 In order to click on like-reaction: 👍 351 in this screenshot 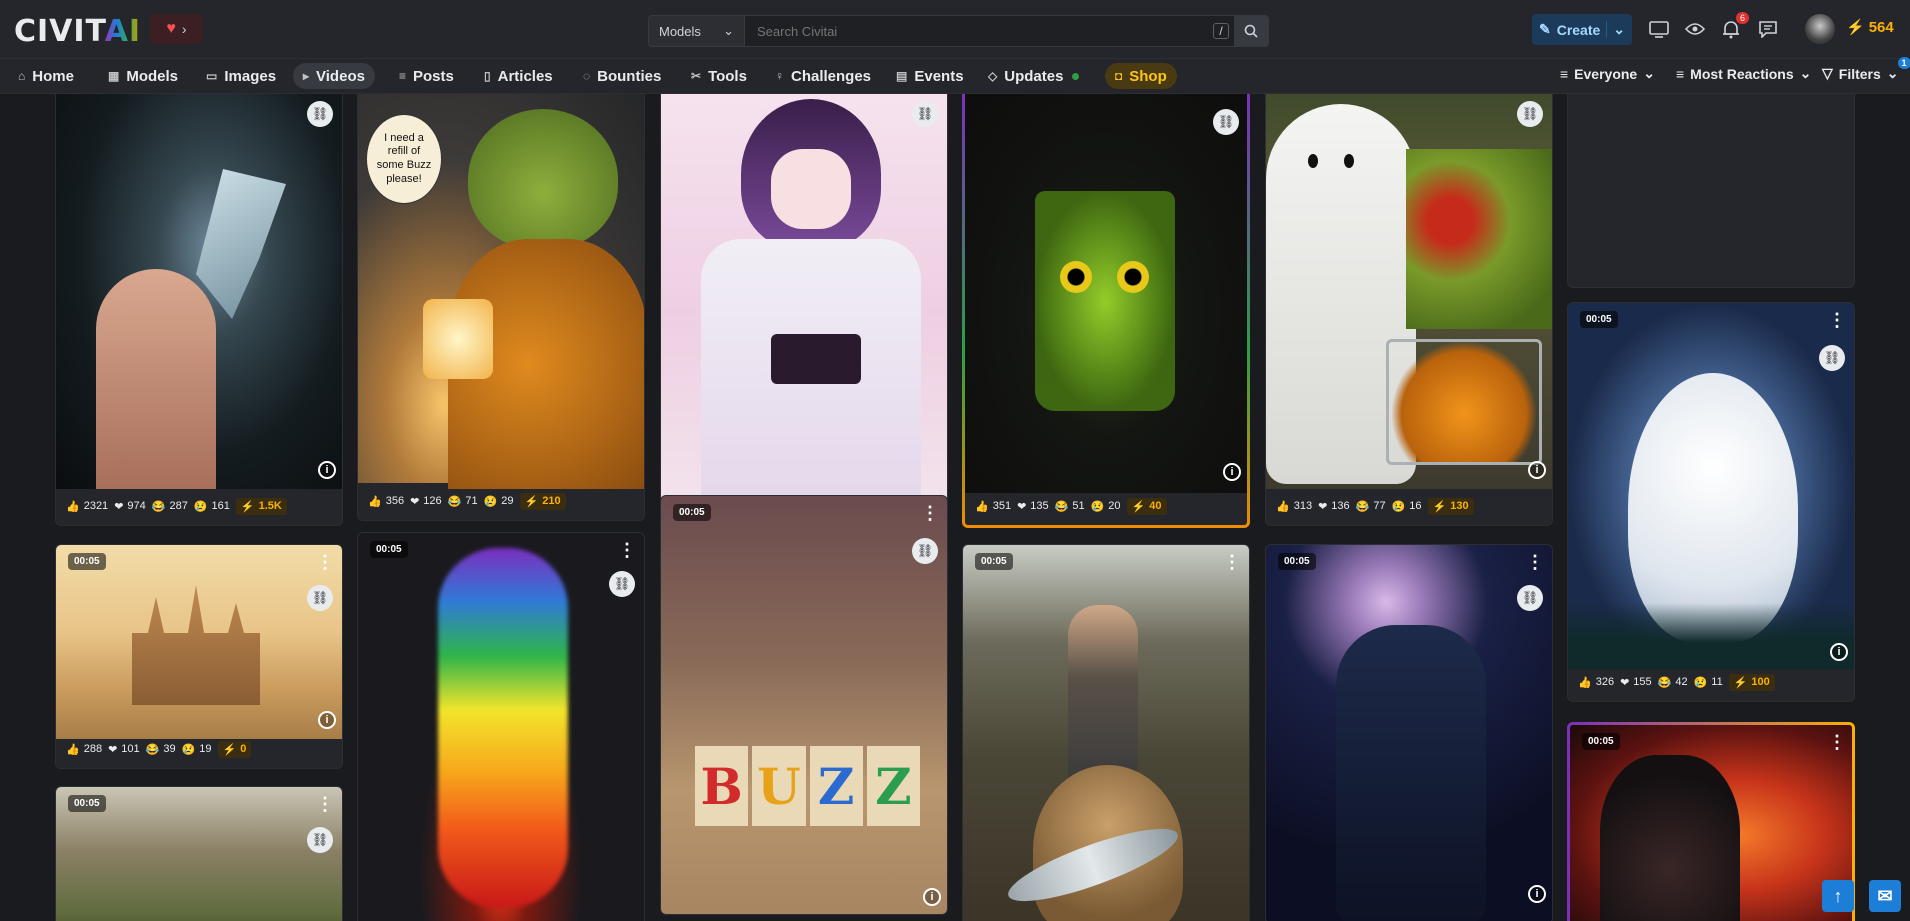, I will do `click(993, 506)`.